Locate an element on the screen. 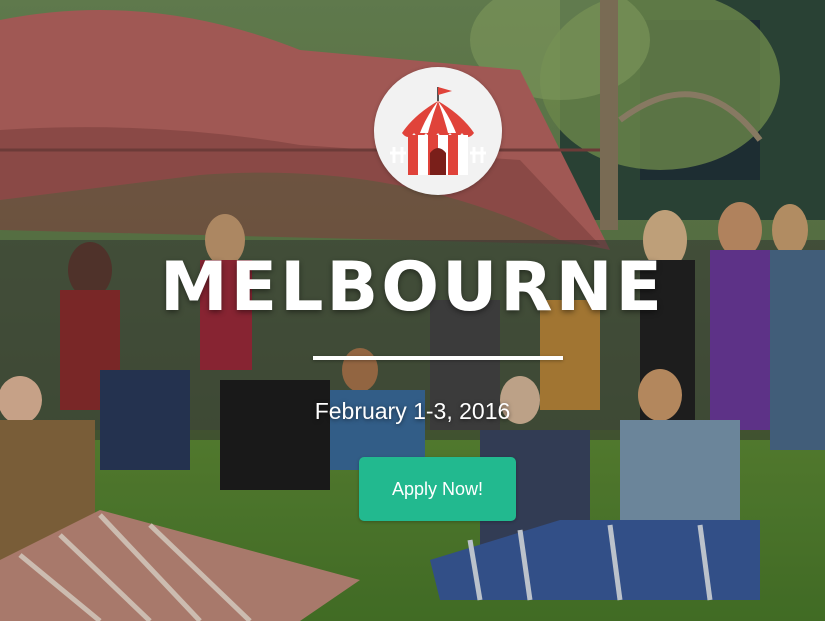 The image size is (825, 621). circus-tent-icon is located at coordinates (438, 131).